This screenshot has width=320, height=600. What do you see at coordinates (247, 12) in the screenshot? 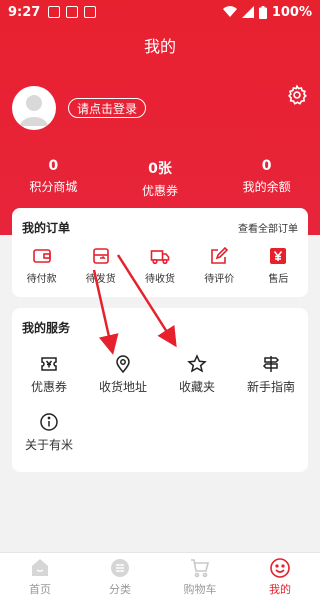
I see `signal-icon` at bounding box center [247, 12].